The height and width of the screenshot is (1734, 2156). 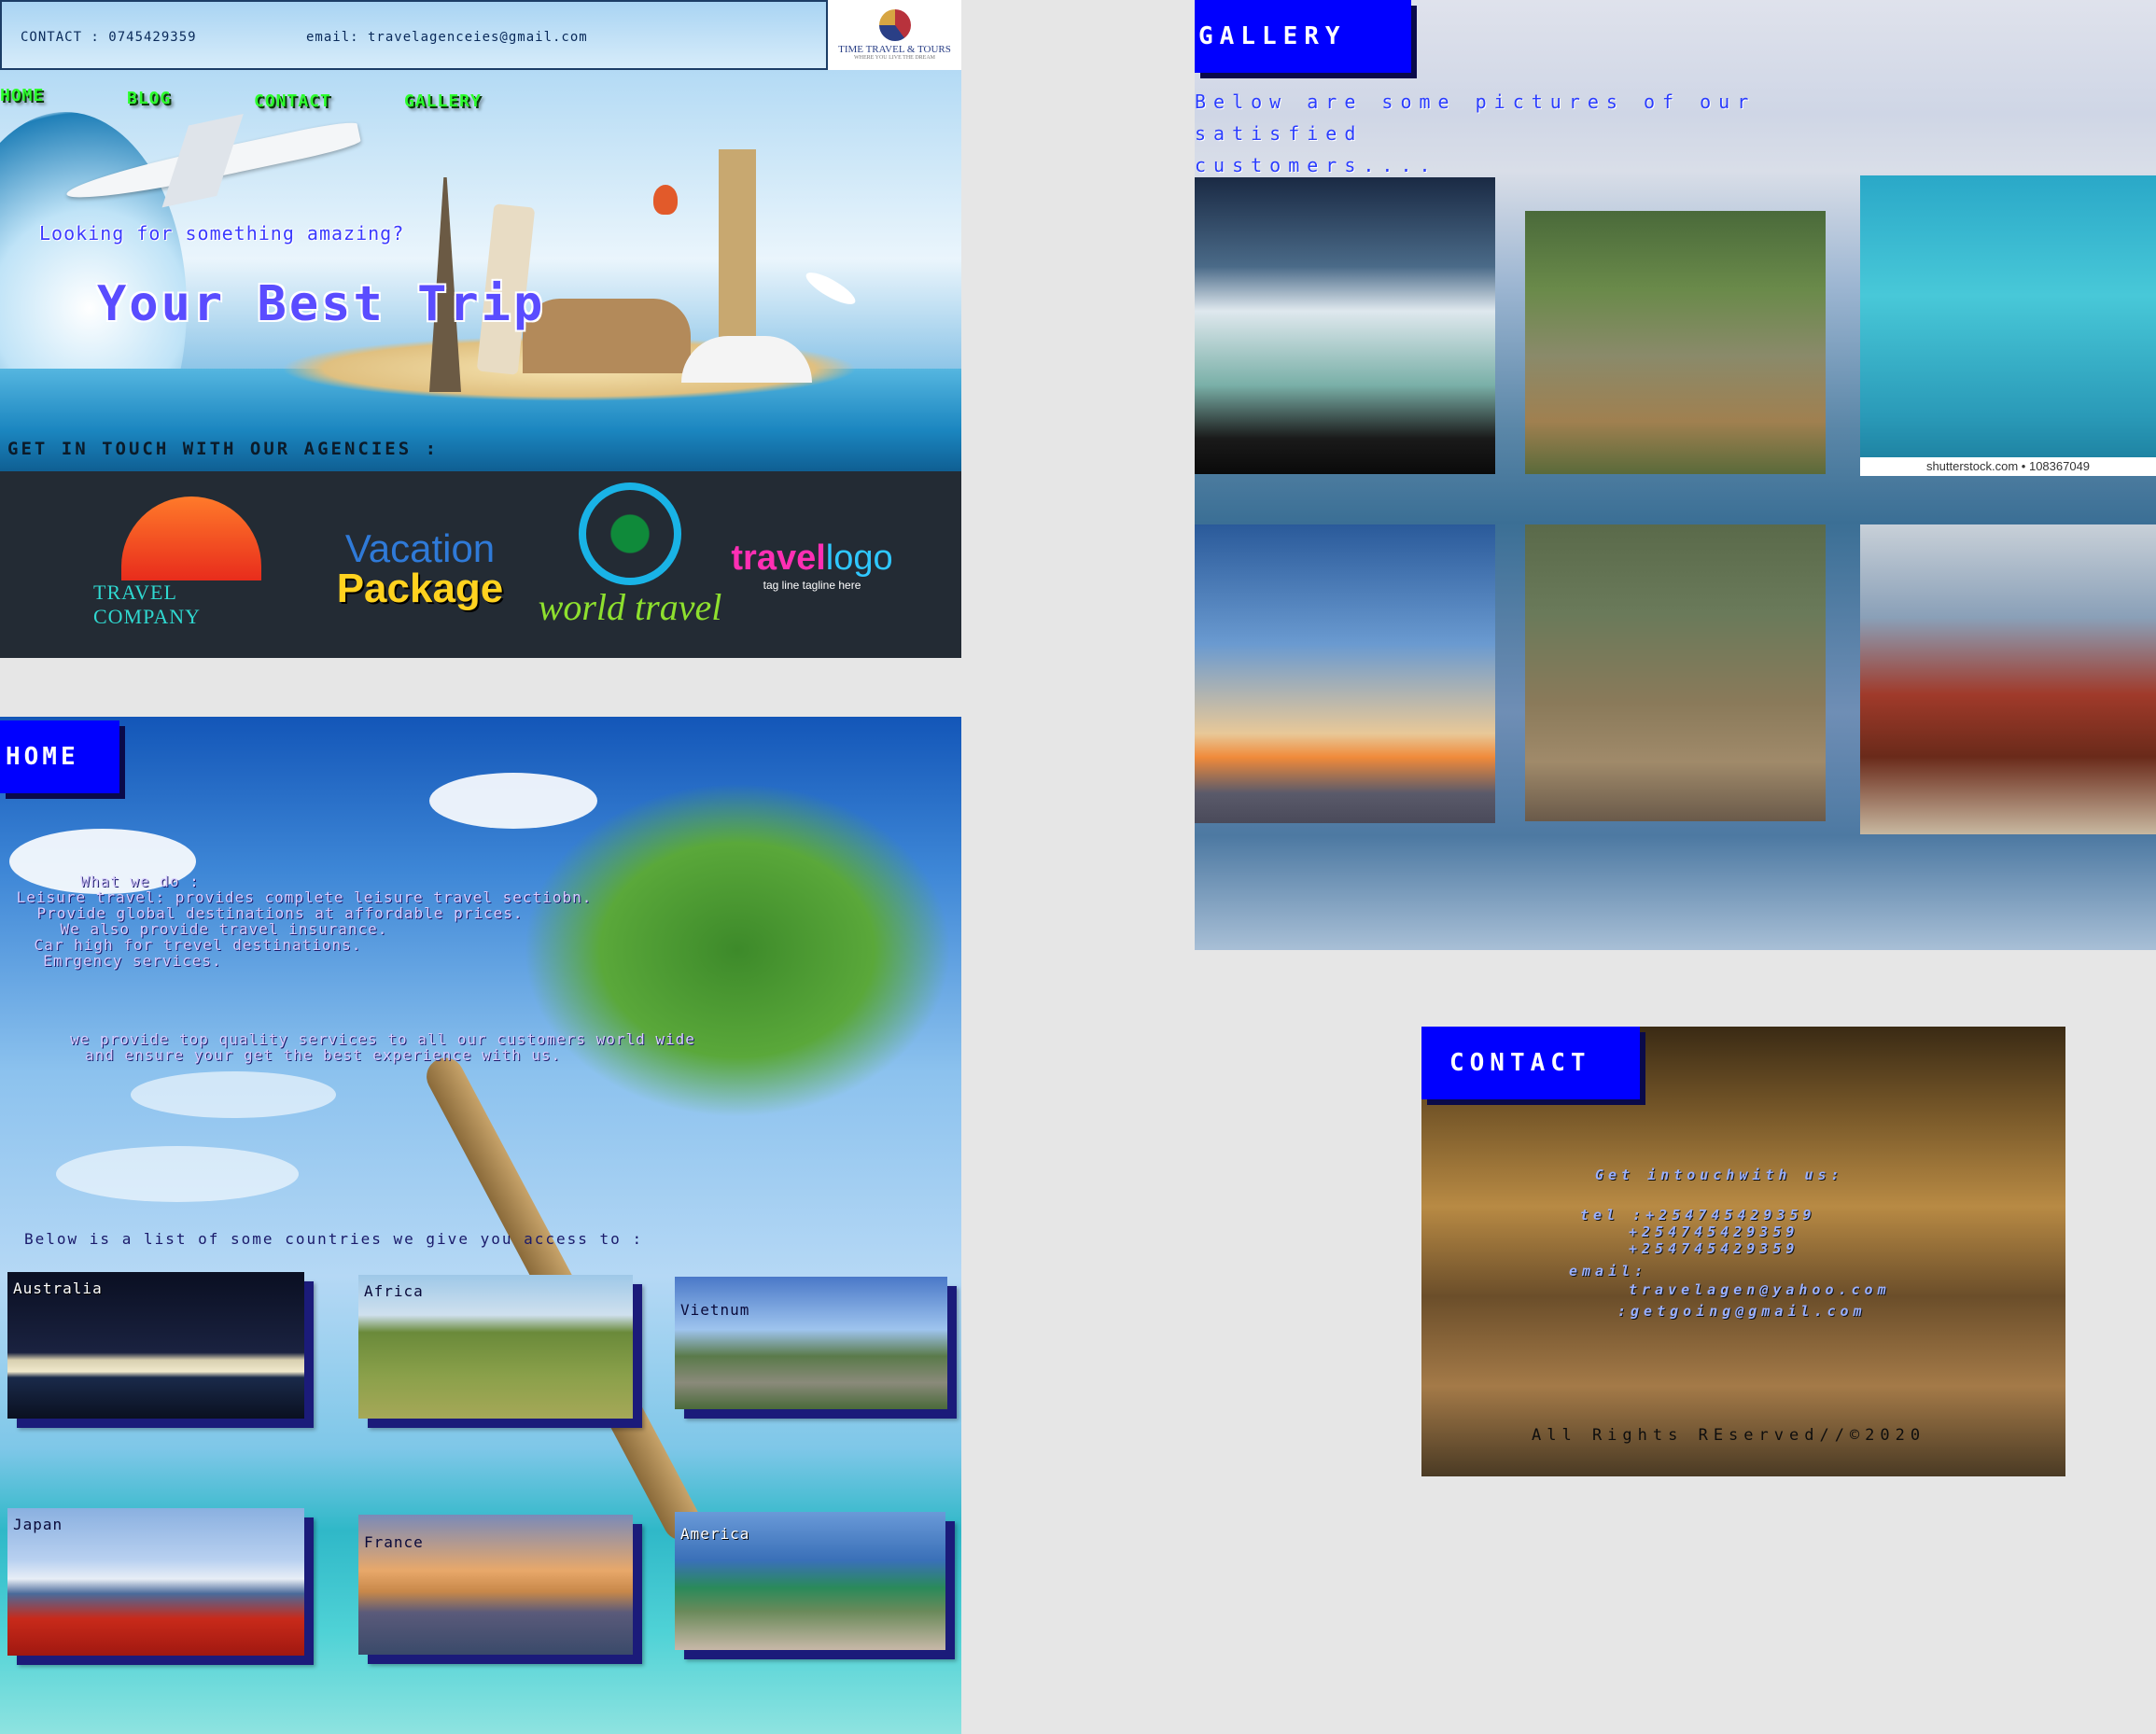 What do you see at coordinates (394, 1542) in the screenshot?
I see `country-name: France` at bounding box center [394, 1542].